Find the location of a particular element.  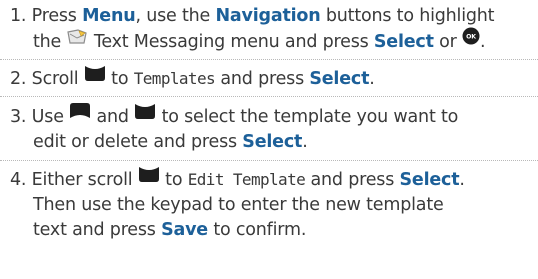

step-number: 4. is located at coordinates (18, 180).